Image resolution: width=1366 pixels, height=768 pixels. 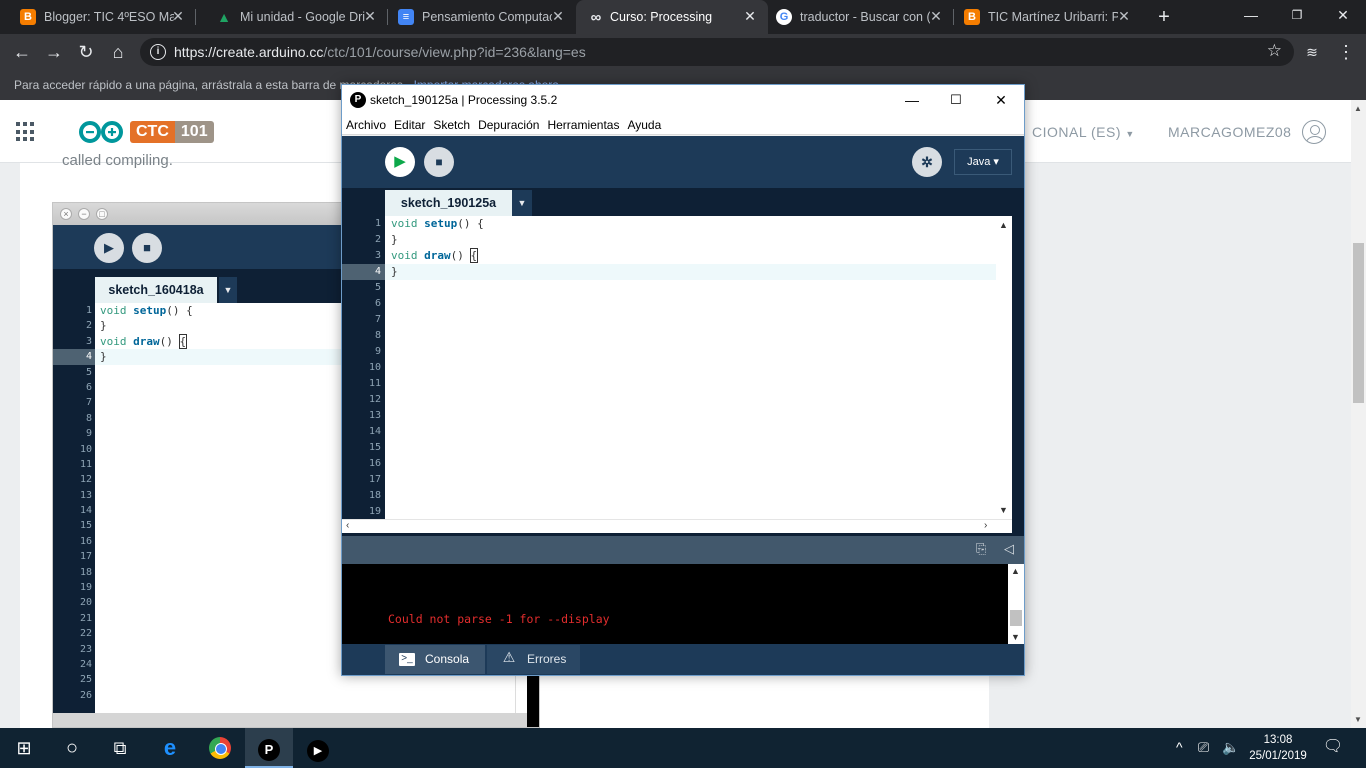 I want to click on google-drive-icon: ▲, so click(x=224, y=17).